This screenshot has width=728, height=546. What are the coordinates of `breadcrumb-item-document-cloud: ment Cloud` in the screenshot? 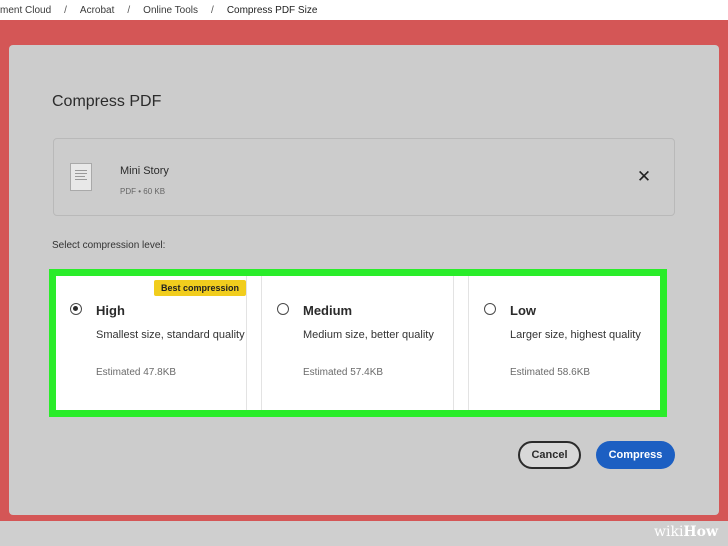 It's located at (25, 10).